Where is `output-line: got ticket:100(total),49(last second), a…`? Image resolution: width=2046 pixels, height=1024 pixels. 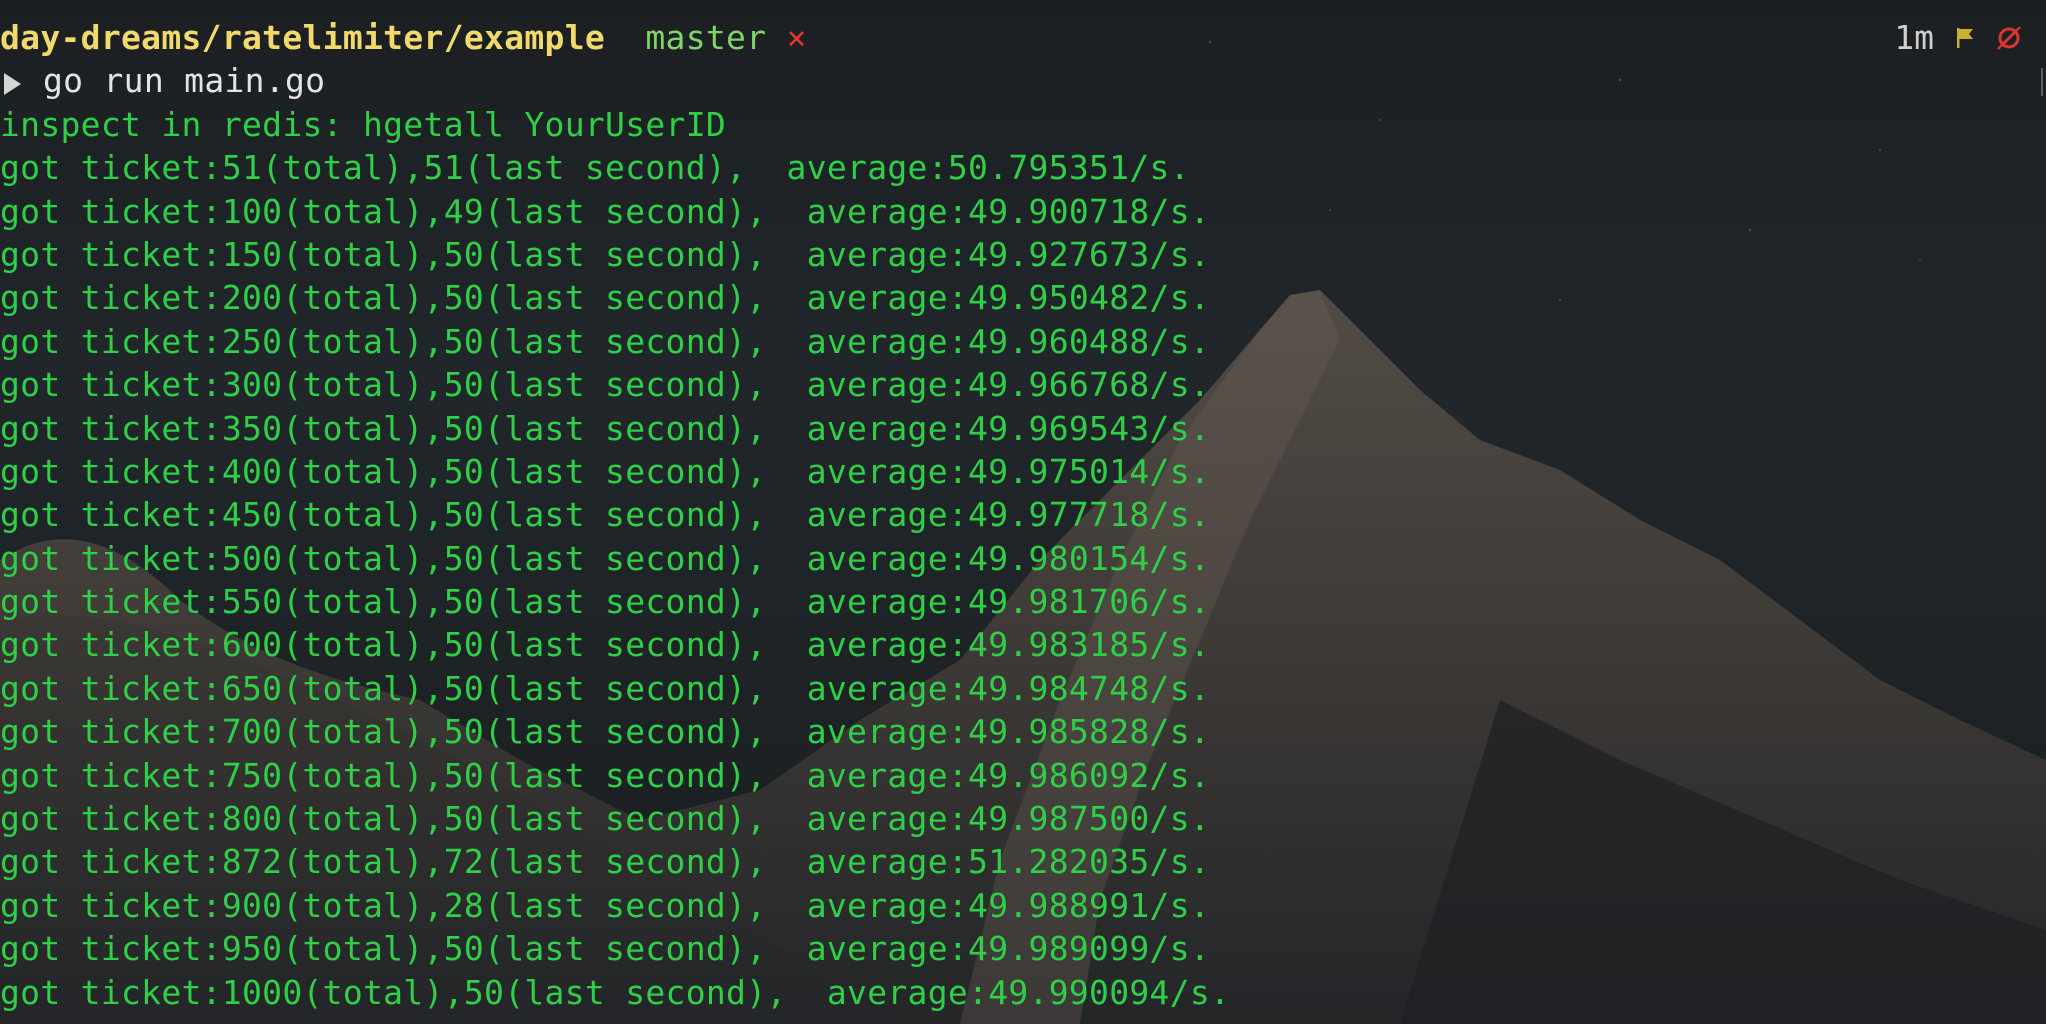
output-line: got ticket:100(total),49(last second), a… is located at coordinates (605, 211).